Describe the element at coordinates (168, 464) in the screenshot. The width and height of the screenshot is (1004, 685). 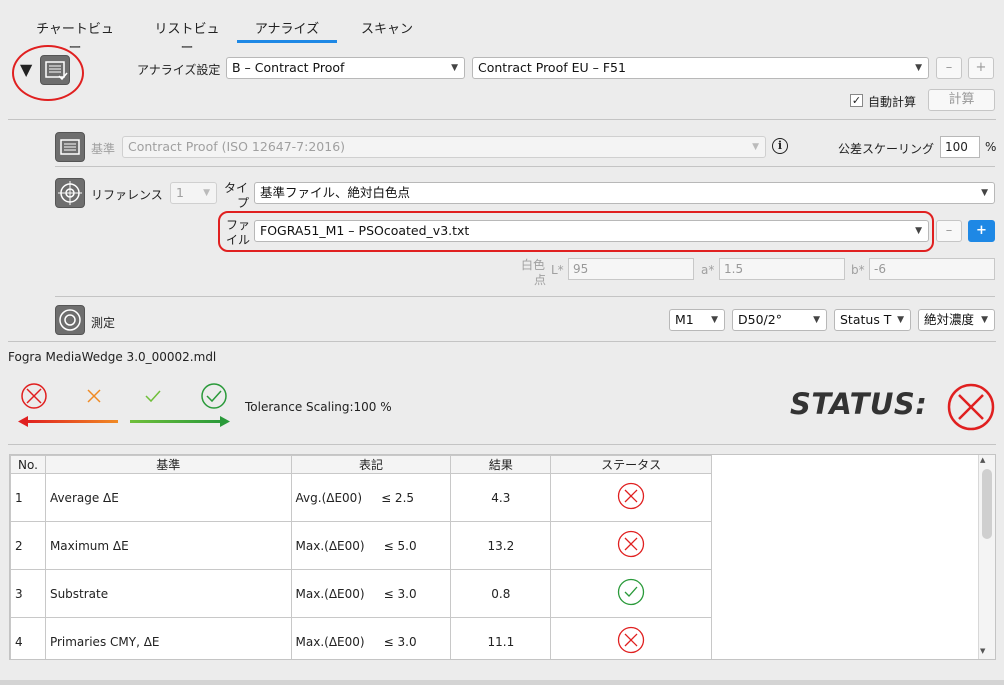
I see `column-header-standard: 基準` at that location.